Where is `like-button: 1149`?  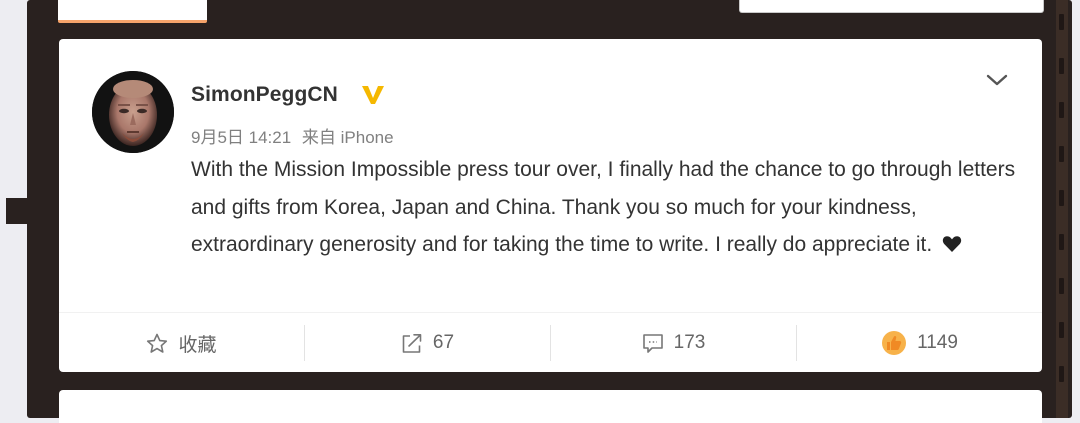 like-button: 1149 is located at coordinates (919, 343).